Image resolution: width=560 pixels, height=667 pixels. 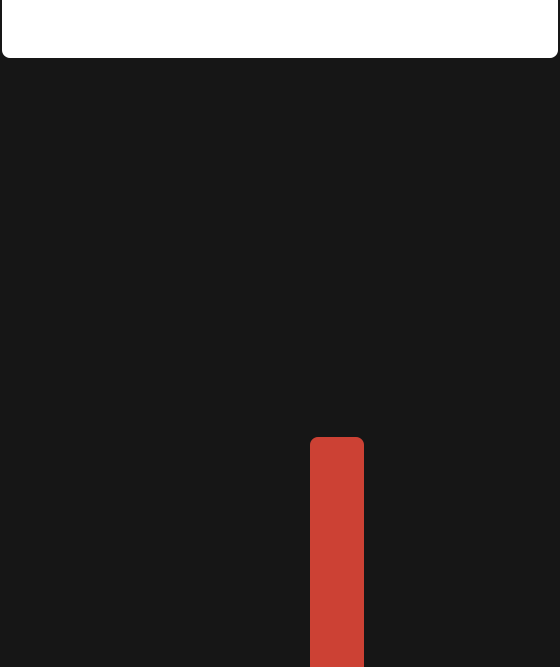 I want to click on top-bar, so click(x=280, y=29).